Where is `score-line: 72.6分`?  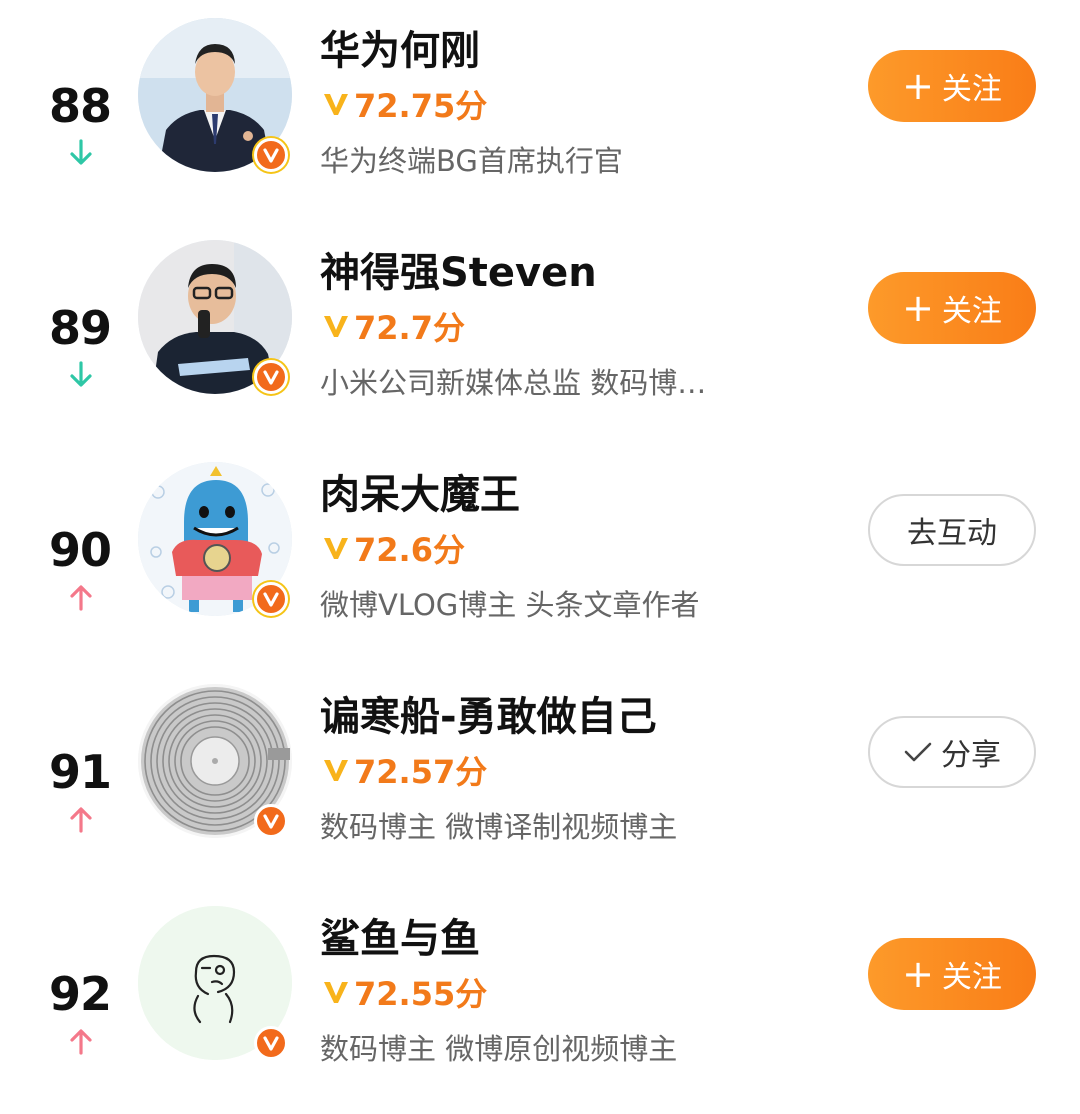
score-line: 72.6分 is located at coordinates (393, 548).